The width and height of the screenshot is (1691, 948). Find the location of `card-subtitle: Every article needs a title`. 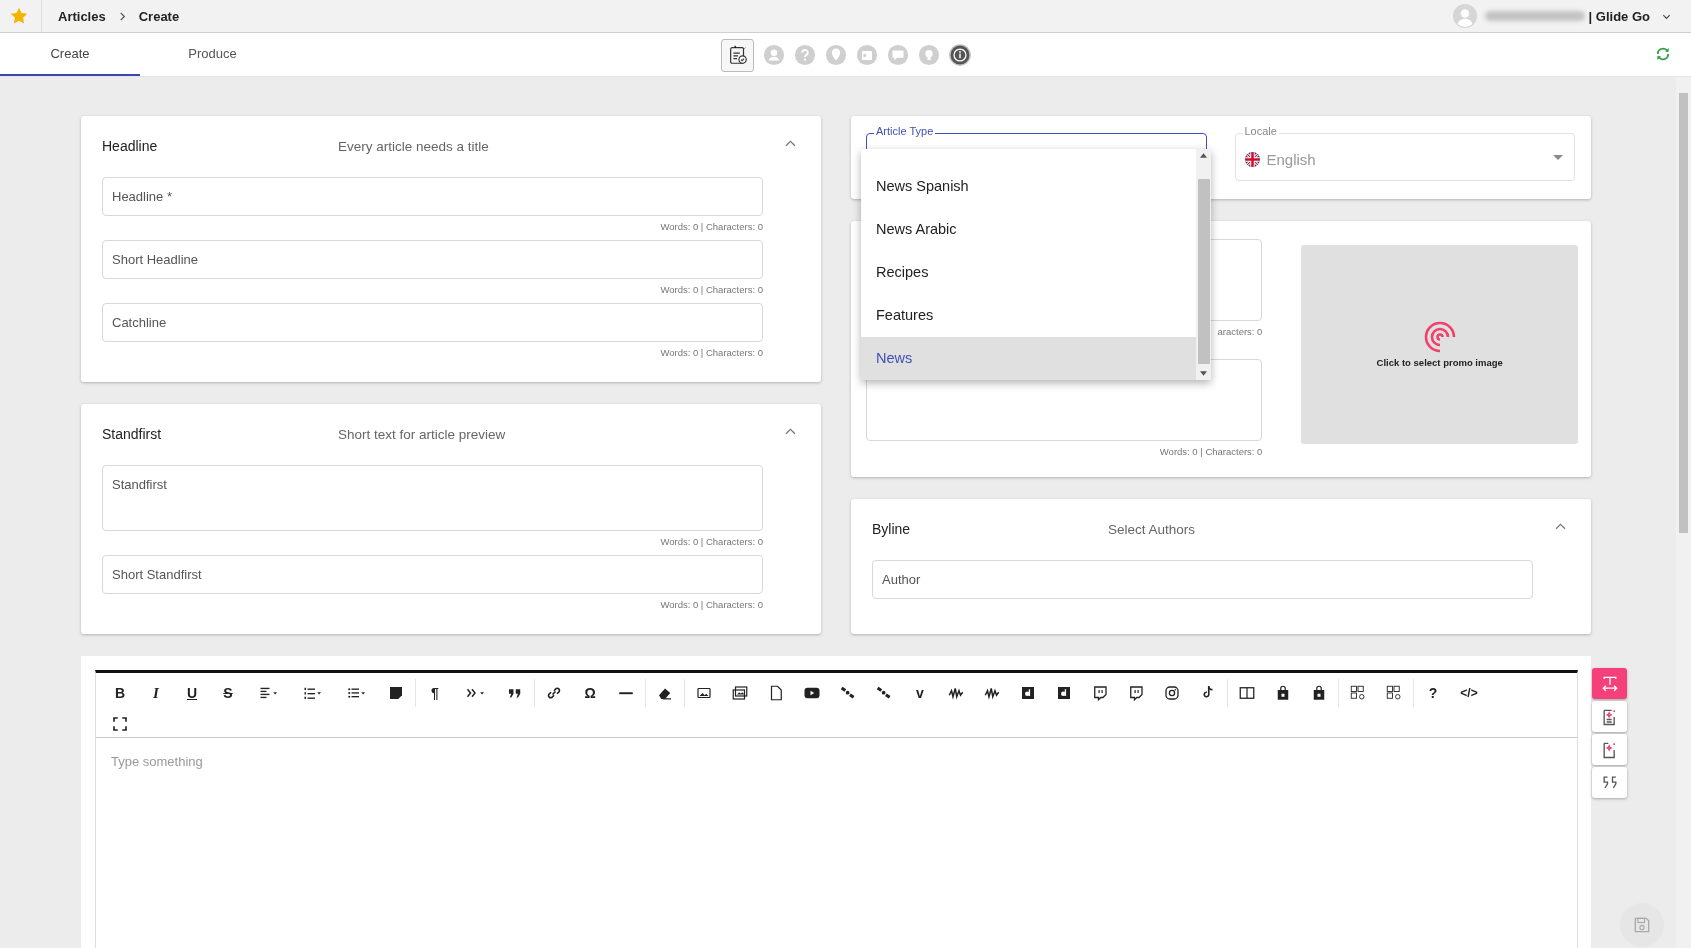

card-subtitle: Every article needs a title is located at coordinates (414, 146).